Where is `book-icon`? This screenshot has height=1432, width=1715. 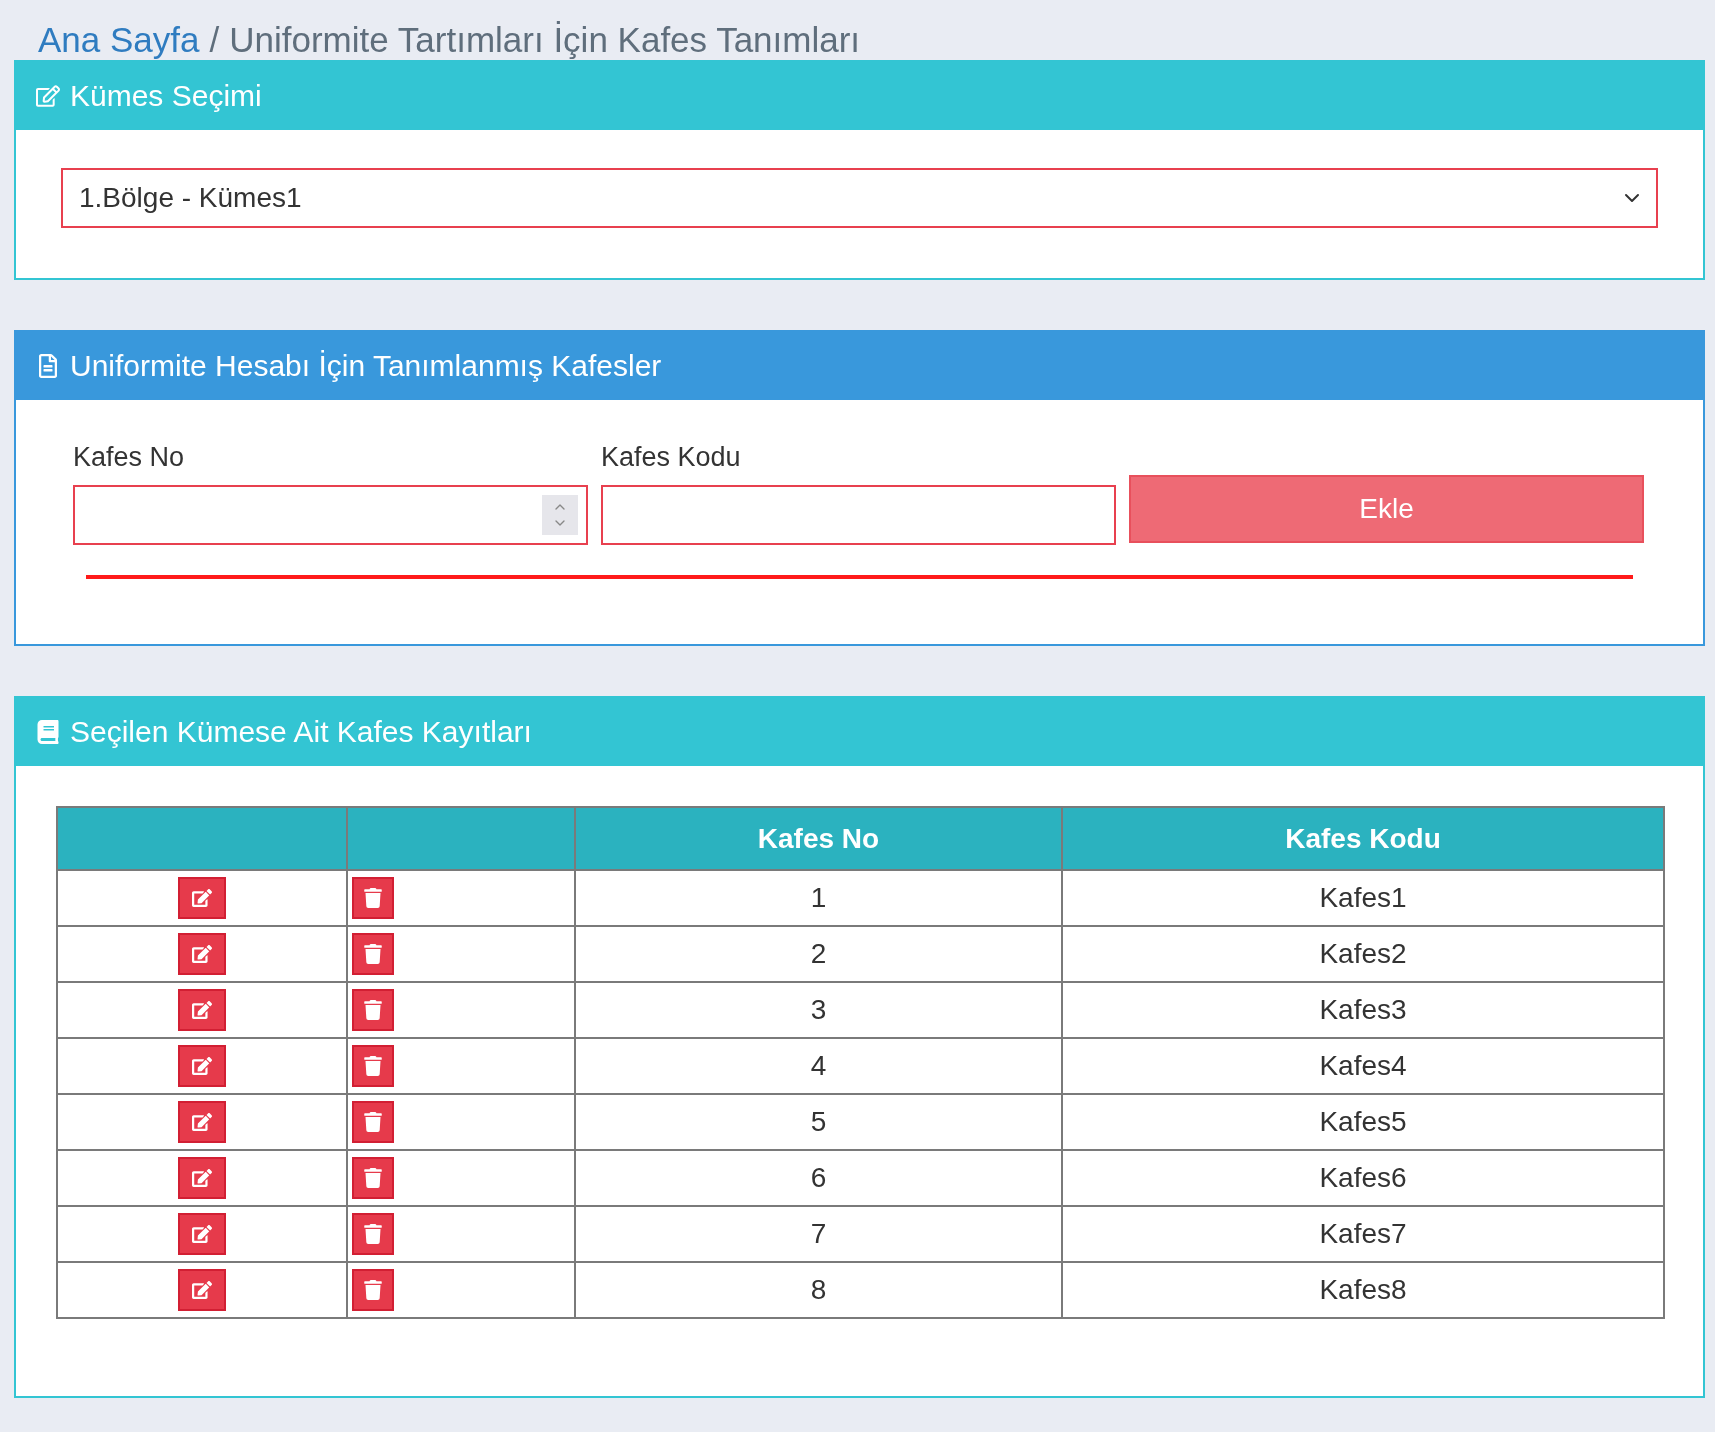 book-icon is located at coordinates (48, 732).